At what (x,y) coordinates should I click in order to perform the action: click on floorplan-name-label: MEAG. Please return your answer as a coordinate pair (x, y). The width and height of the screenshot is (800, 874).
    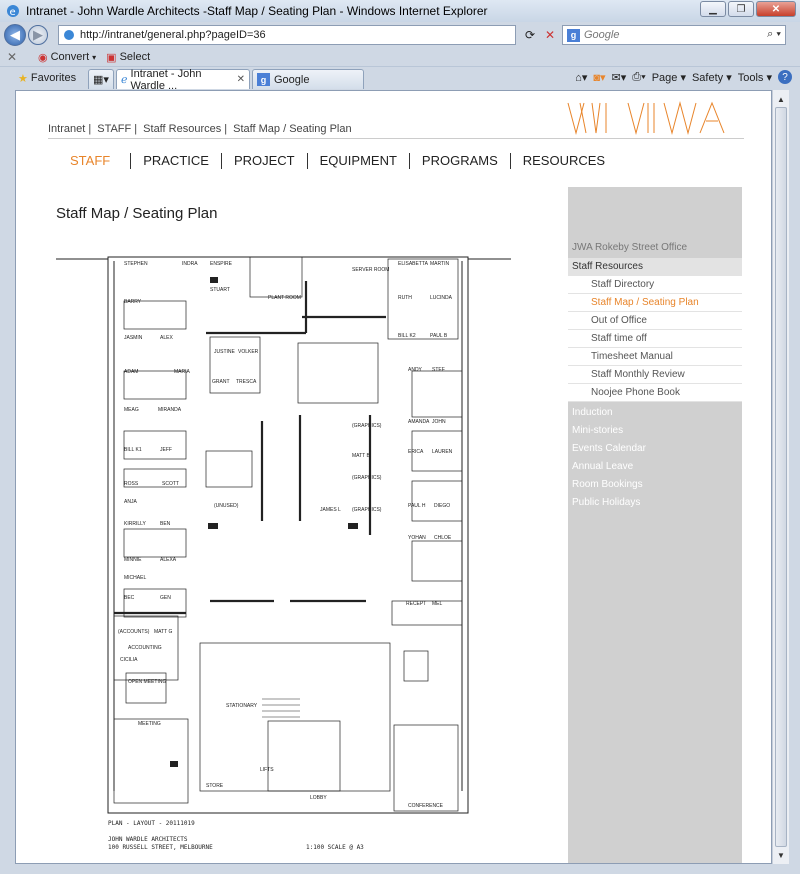
    Looking at the image, I should click on (131, 410).